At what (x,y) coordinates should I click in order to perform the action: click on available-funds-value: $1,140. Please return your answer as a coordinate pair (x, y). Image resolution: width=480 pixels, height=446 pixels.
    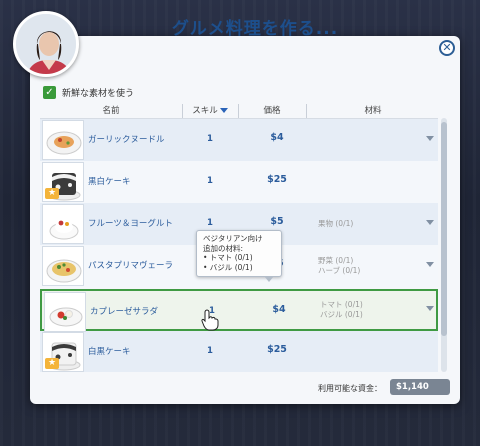
    Looking at the image, I should click on (420, 387).